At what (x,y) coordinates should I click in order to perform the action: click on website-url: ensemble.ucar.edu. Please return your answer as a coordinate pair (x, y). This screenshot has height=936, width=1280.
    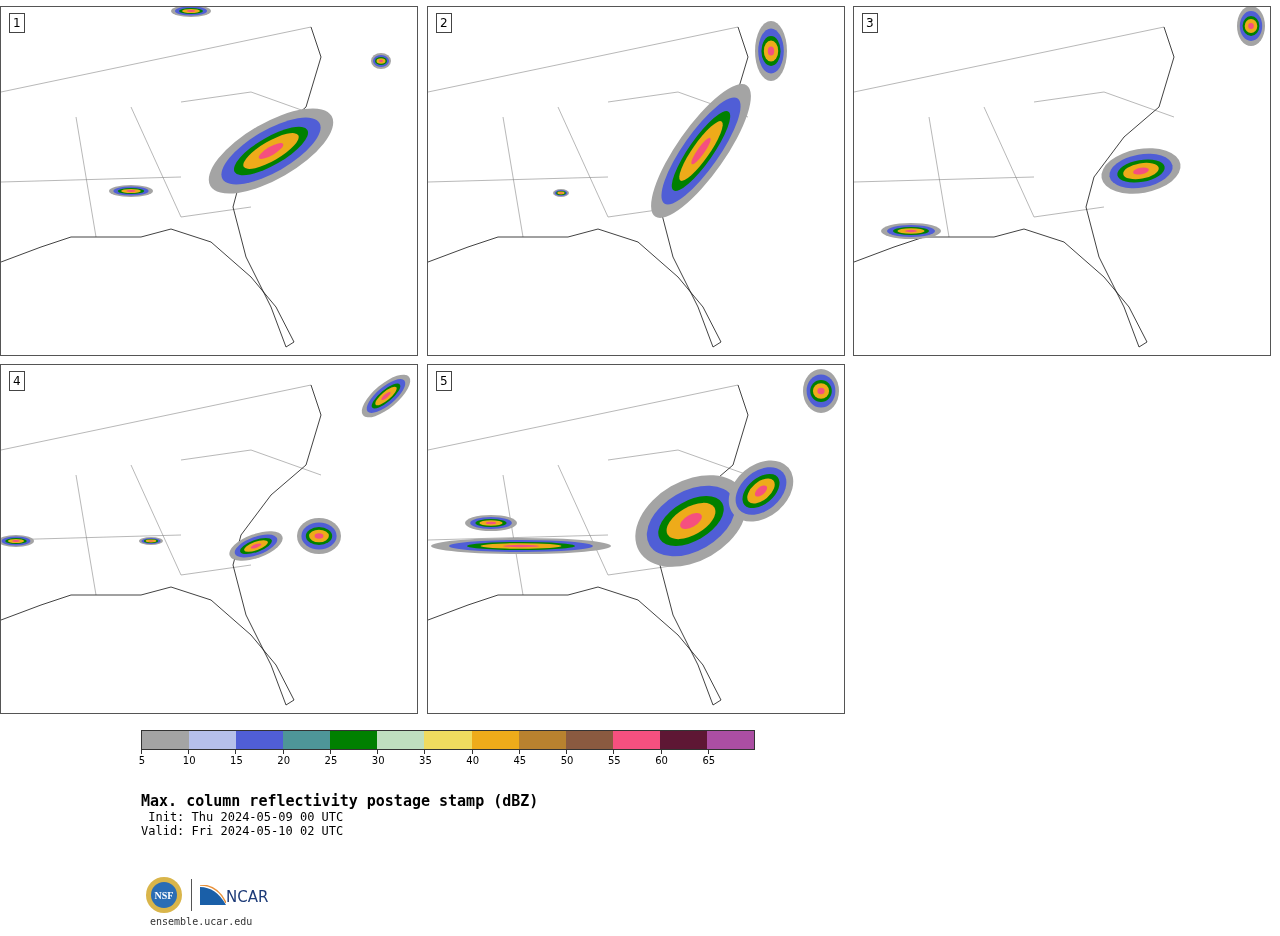
    Looking at the image, I should click on (202, 922).